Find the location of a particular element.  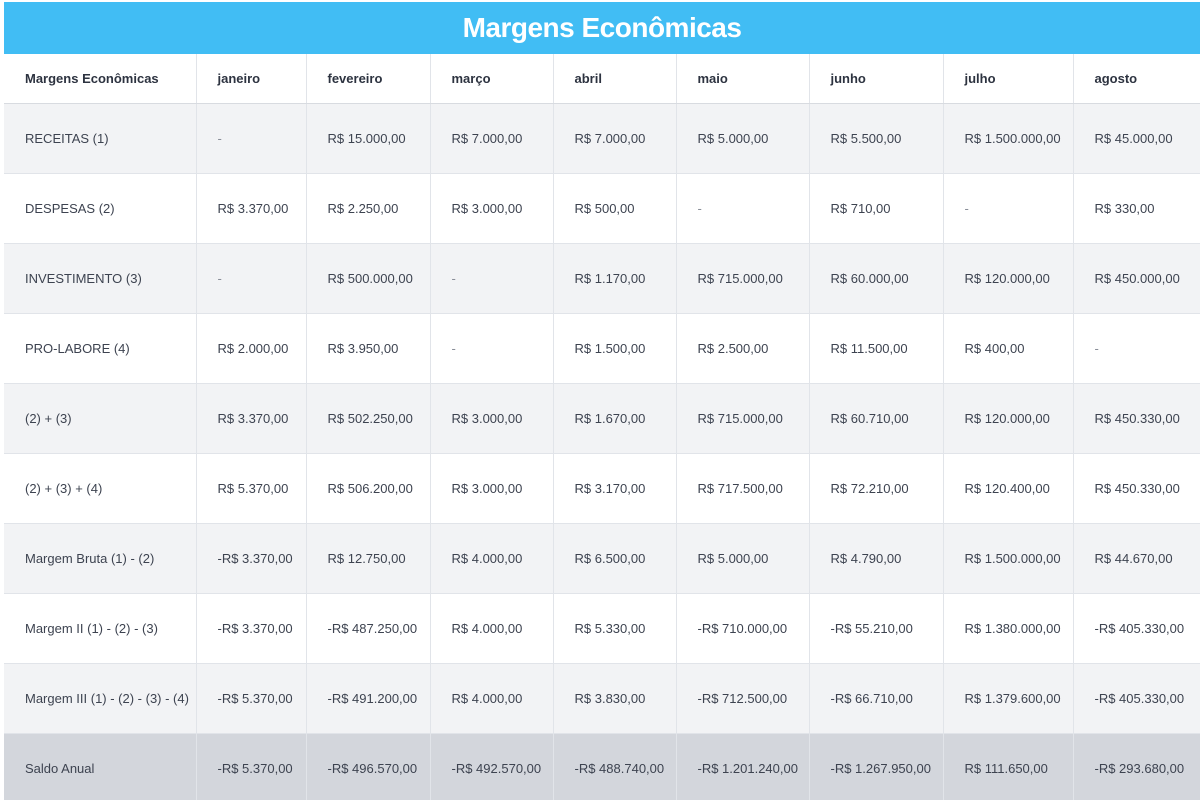

table-cell: -R$ 712.500,00 is located at coordinates (743, 698).